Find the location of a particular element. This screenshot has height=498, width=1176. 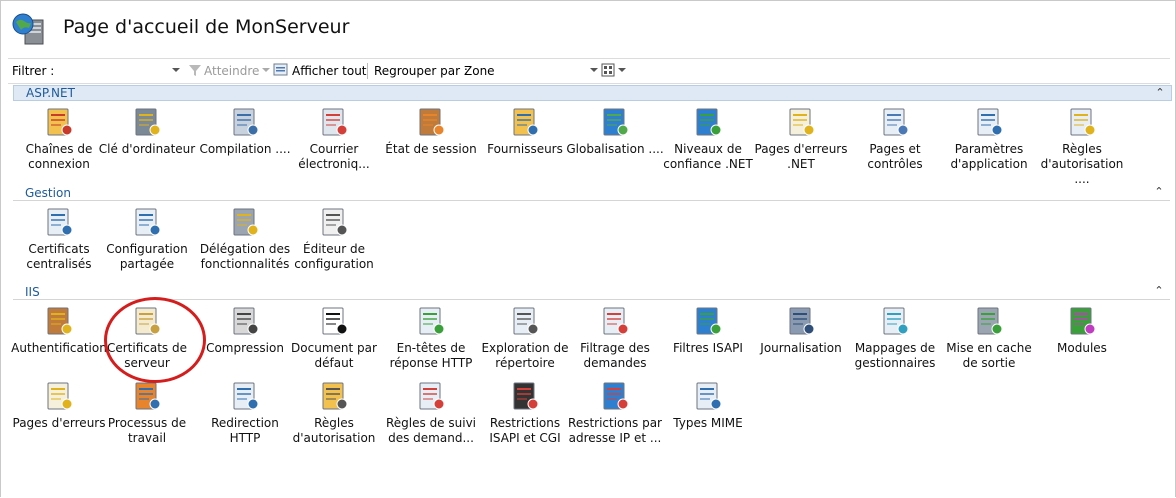

feature-tile-authentication: Authentification is located at coordinates (59, 344).